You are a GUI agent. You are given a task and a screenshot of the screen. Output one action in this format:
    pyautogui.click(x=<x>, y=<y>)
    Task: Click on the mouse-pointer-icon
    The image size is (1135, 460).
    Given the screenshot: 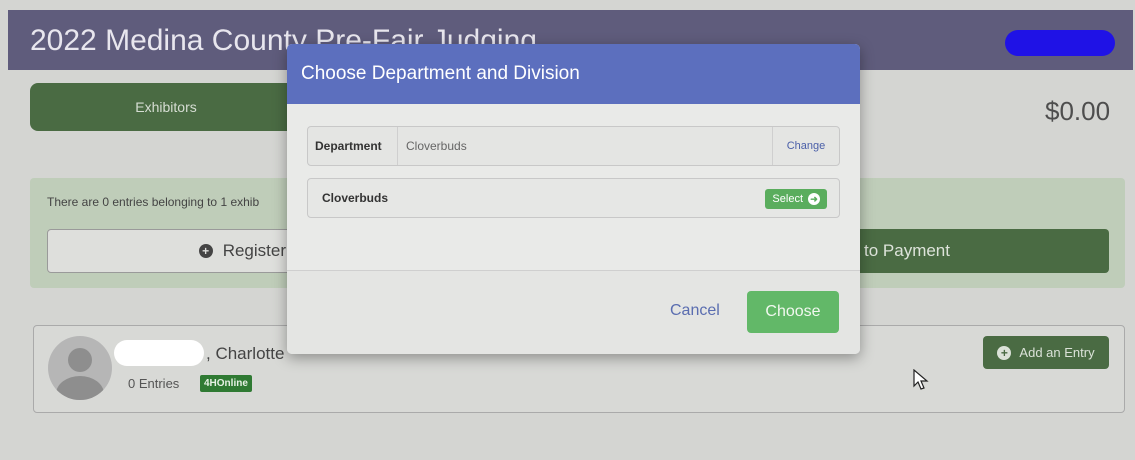 What is the action you would take?
    pyautogui.click(x=921, y=379)
    